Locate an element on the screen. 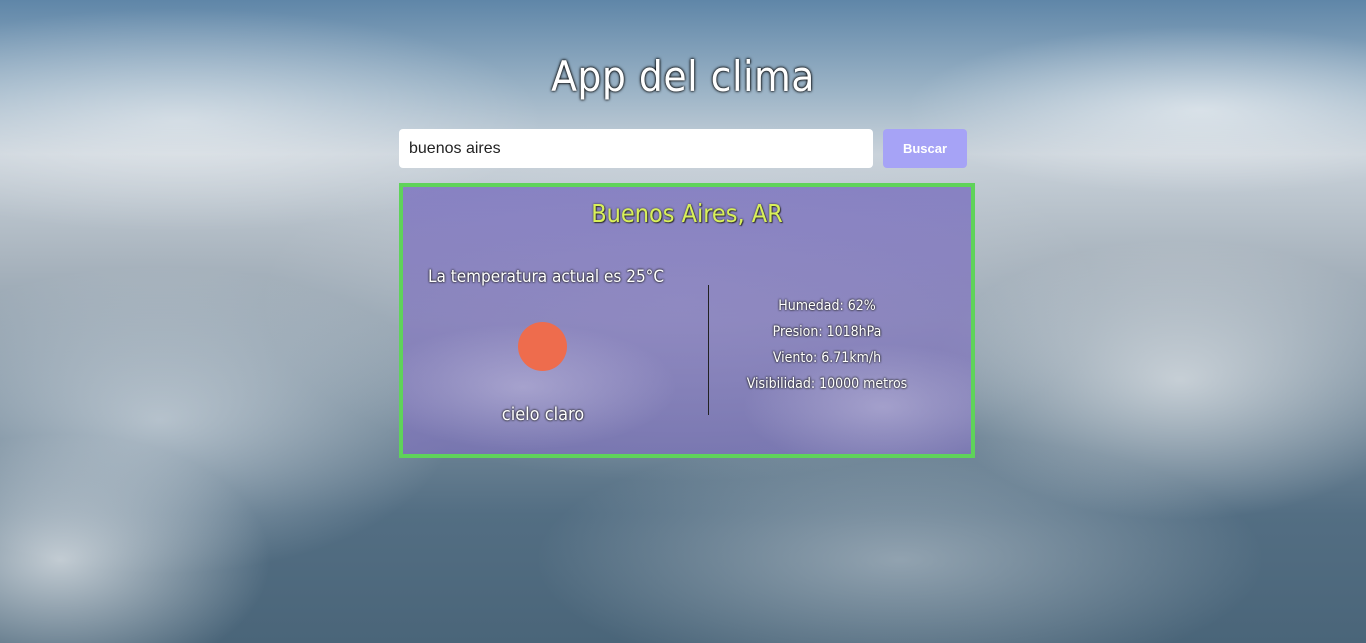  humidity-text: Humedad: 62% is located at coordinates (827, 306).